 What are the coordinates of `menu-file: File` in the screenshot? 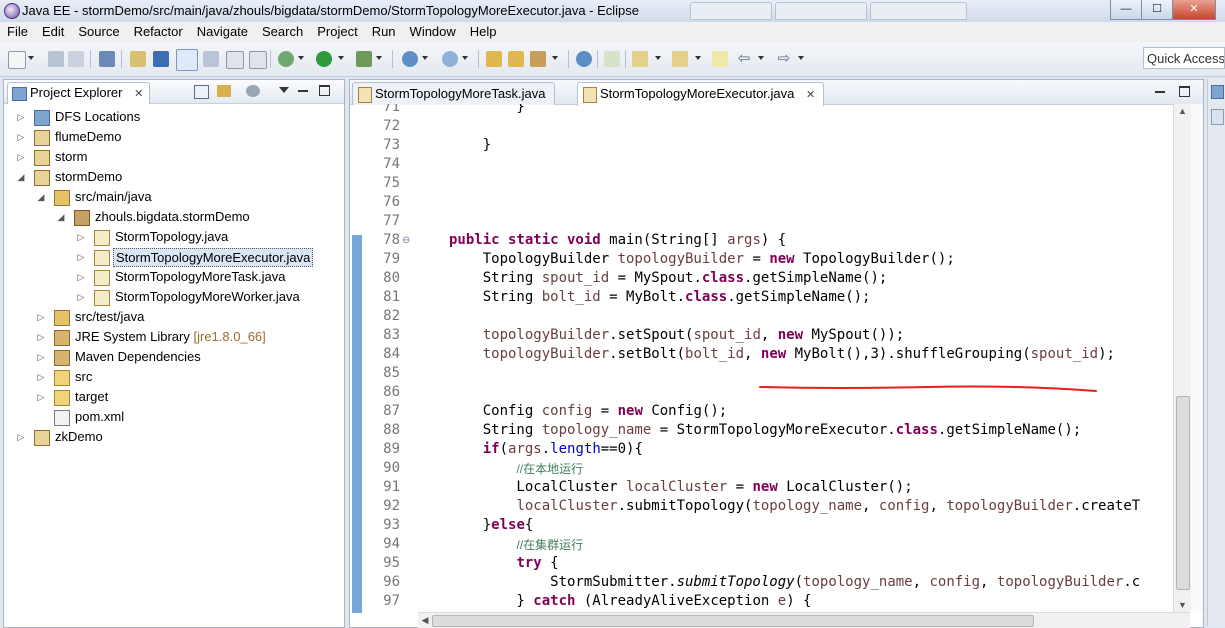 It's located at (17, 30).